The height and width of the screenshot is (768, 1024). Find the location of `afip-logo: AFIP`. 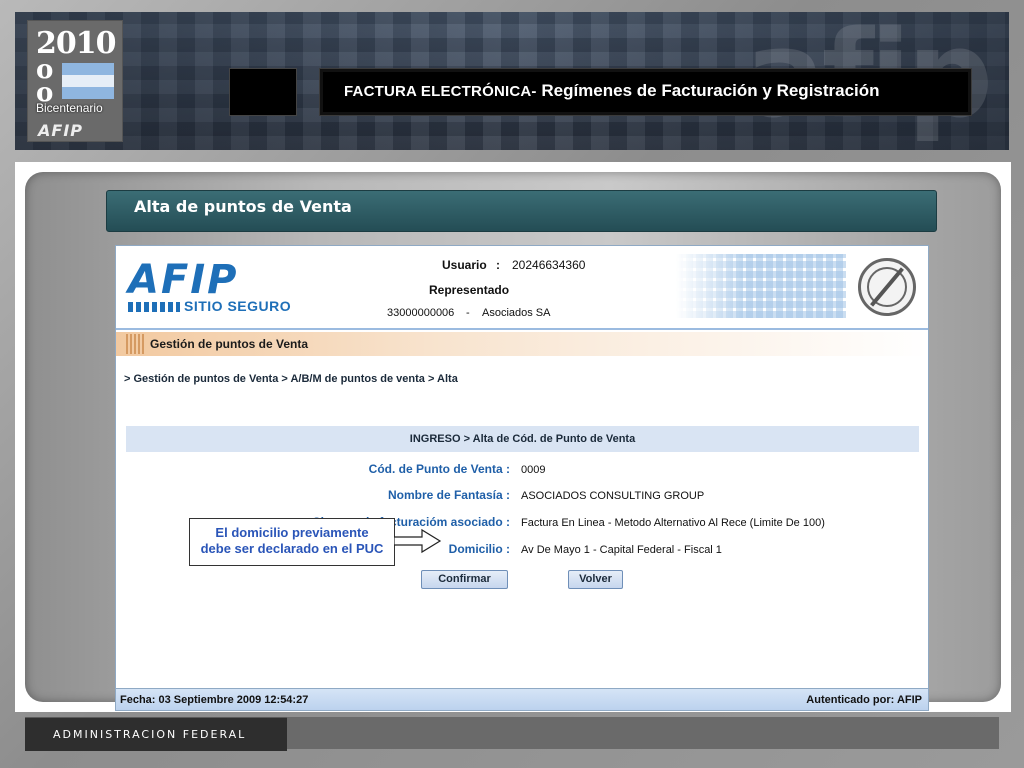

afip-logo: AFIP is located at coordinates (183, 280).